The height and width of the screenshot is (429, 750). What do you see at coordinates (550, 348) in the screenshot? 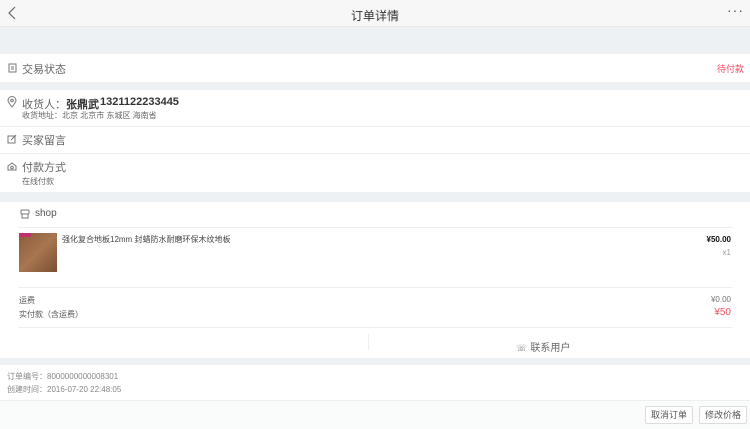
I see `contact-user-label: 联系用户` at bounding box center [550, 348].